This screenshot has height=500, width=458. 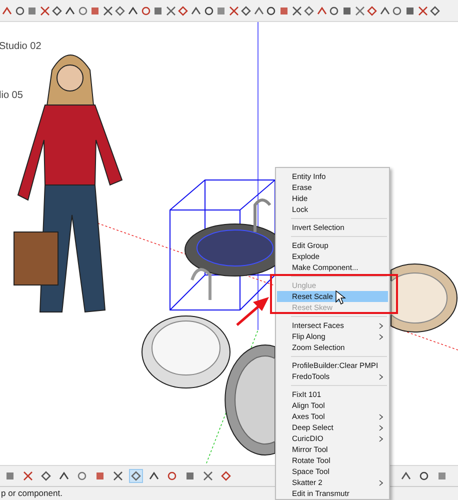 What do you see at coordinates (424, 298) in the screenshot?
I see `beige-sink-drawing` at bounding box center [424, 298].